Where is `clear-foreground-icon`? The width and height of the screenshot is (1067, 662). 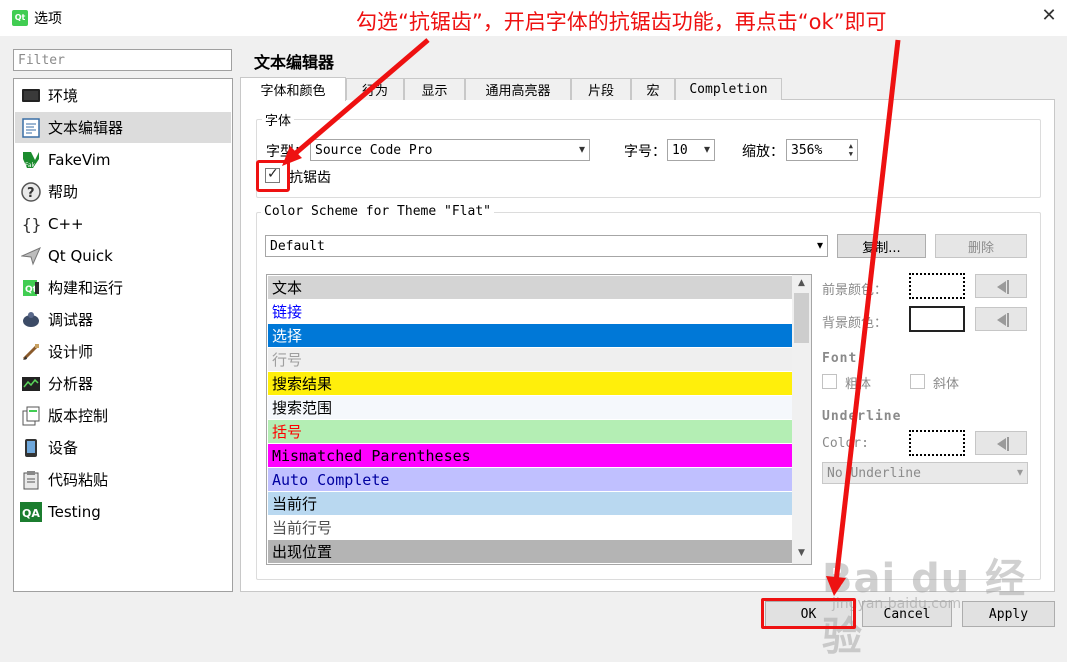
clear-foreground-icon is located at coordinates (1001, 286).